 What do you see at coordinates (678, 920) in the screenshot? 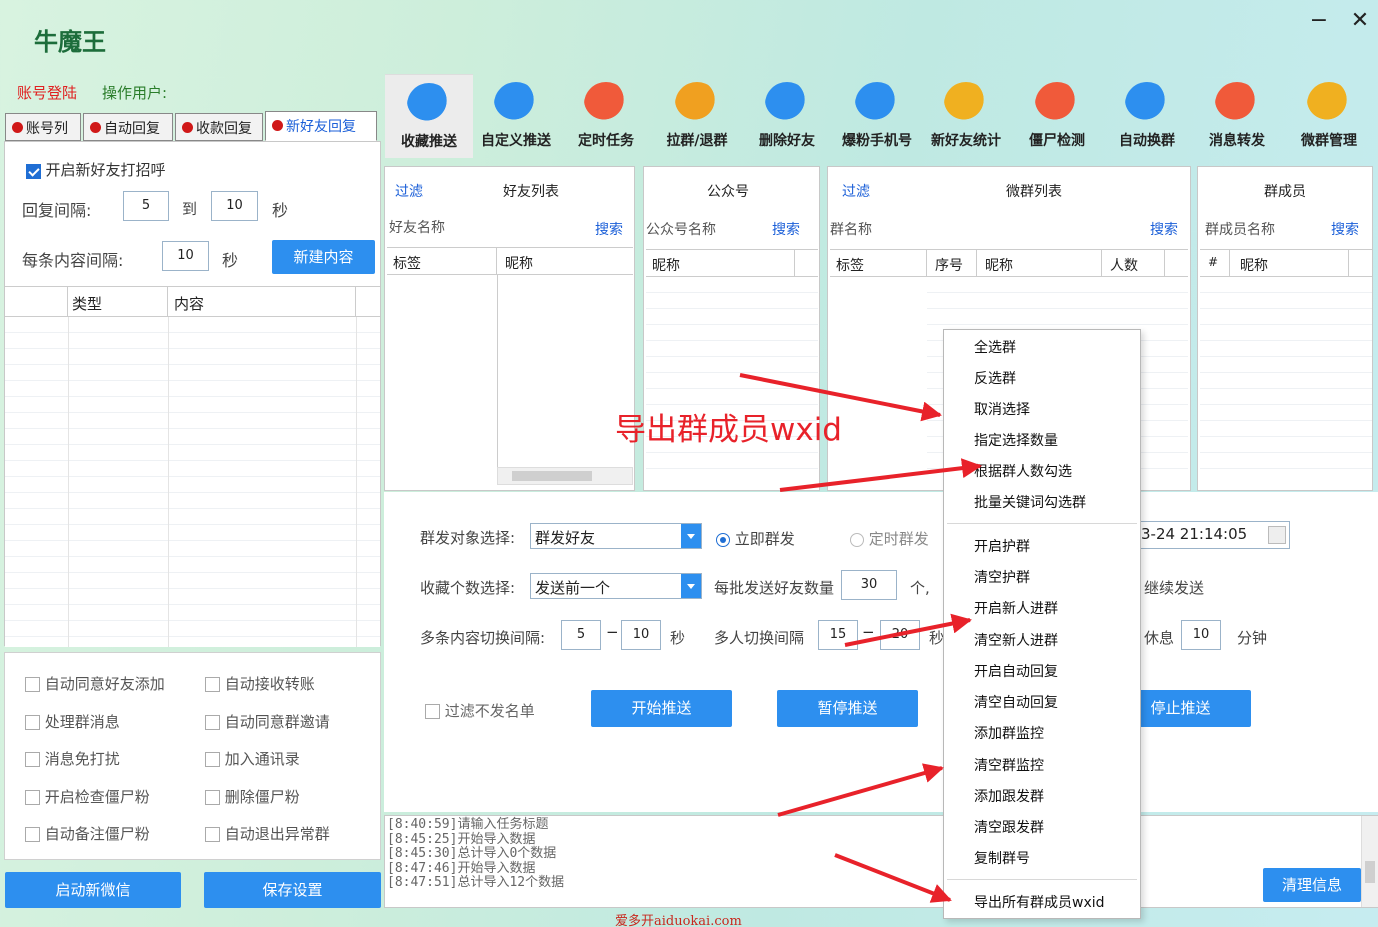
I see `watermark: 爱多开aiduokai.com` at bounding box center [678, 920].